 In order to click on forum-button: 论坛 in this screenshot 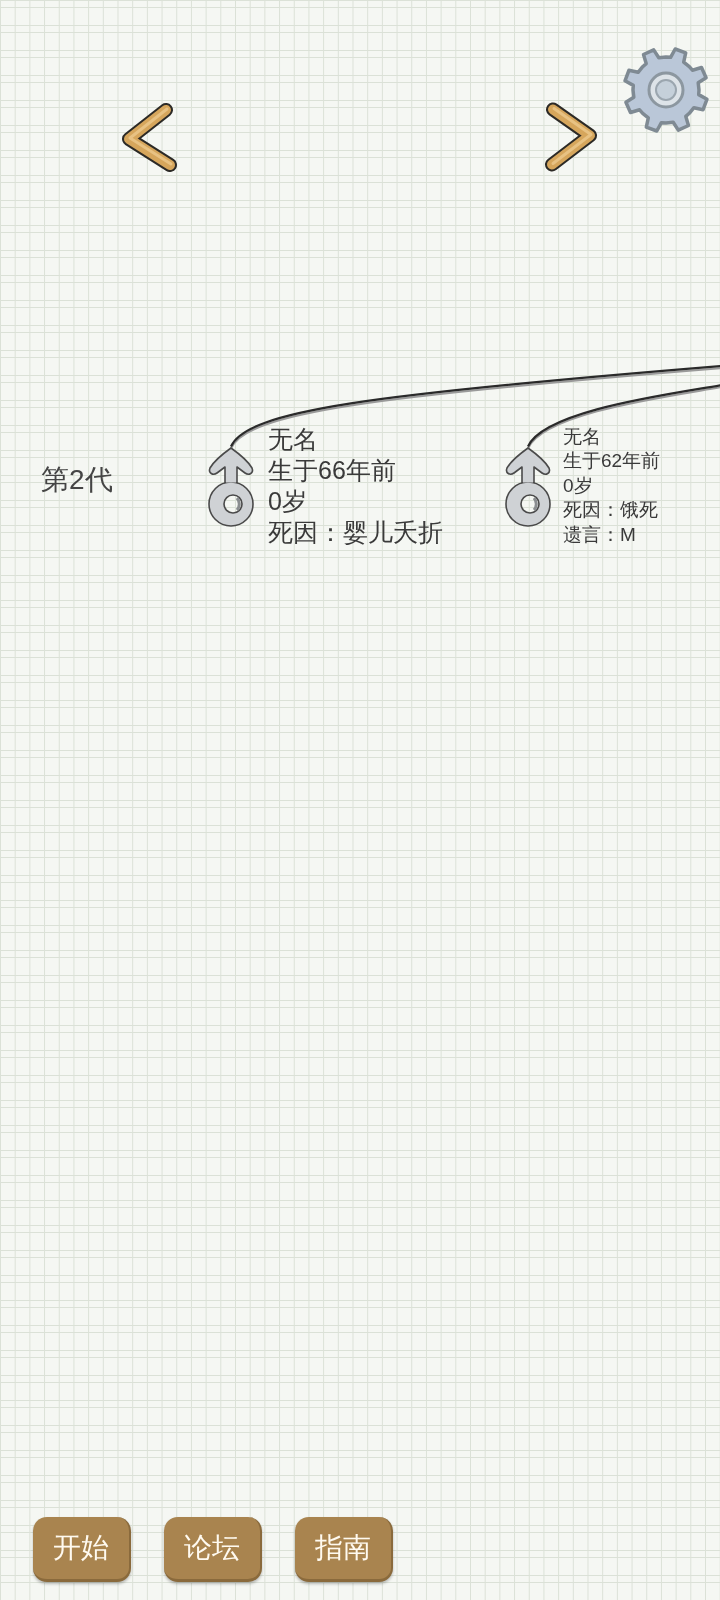, I will do `click(213, 1549)`.